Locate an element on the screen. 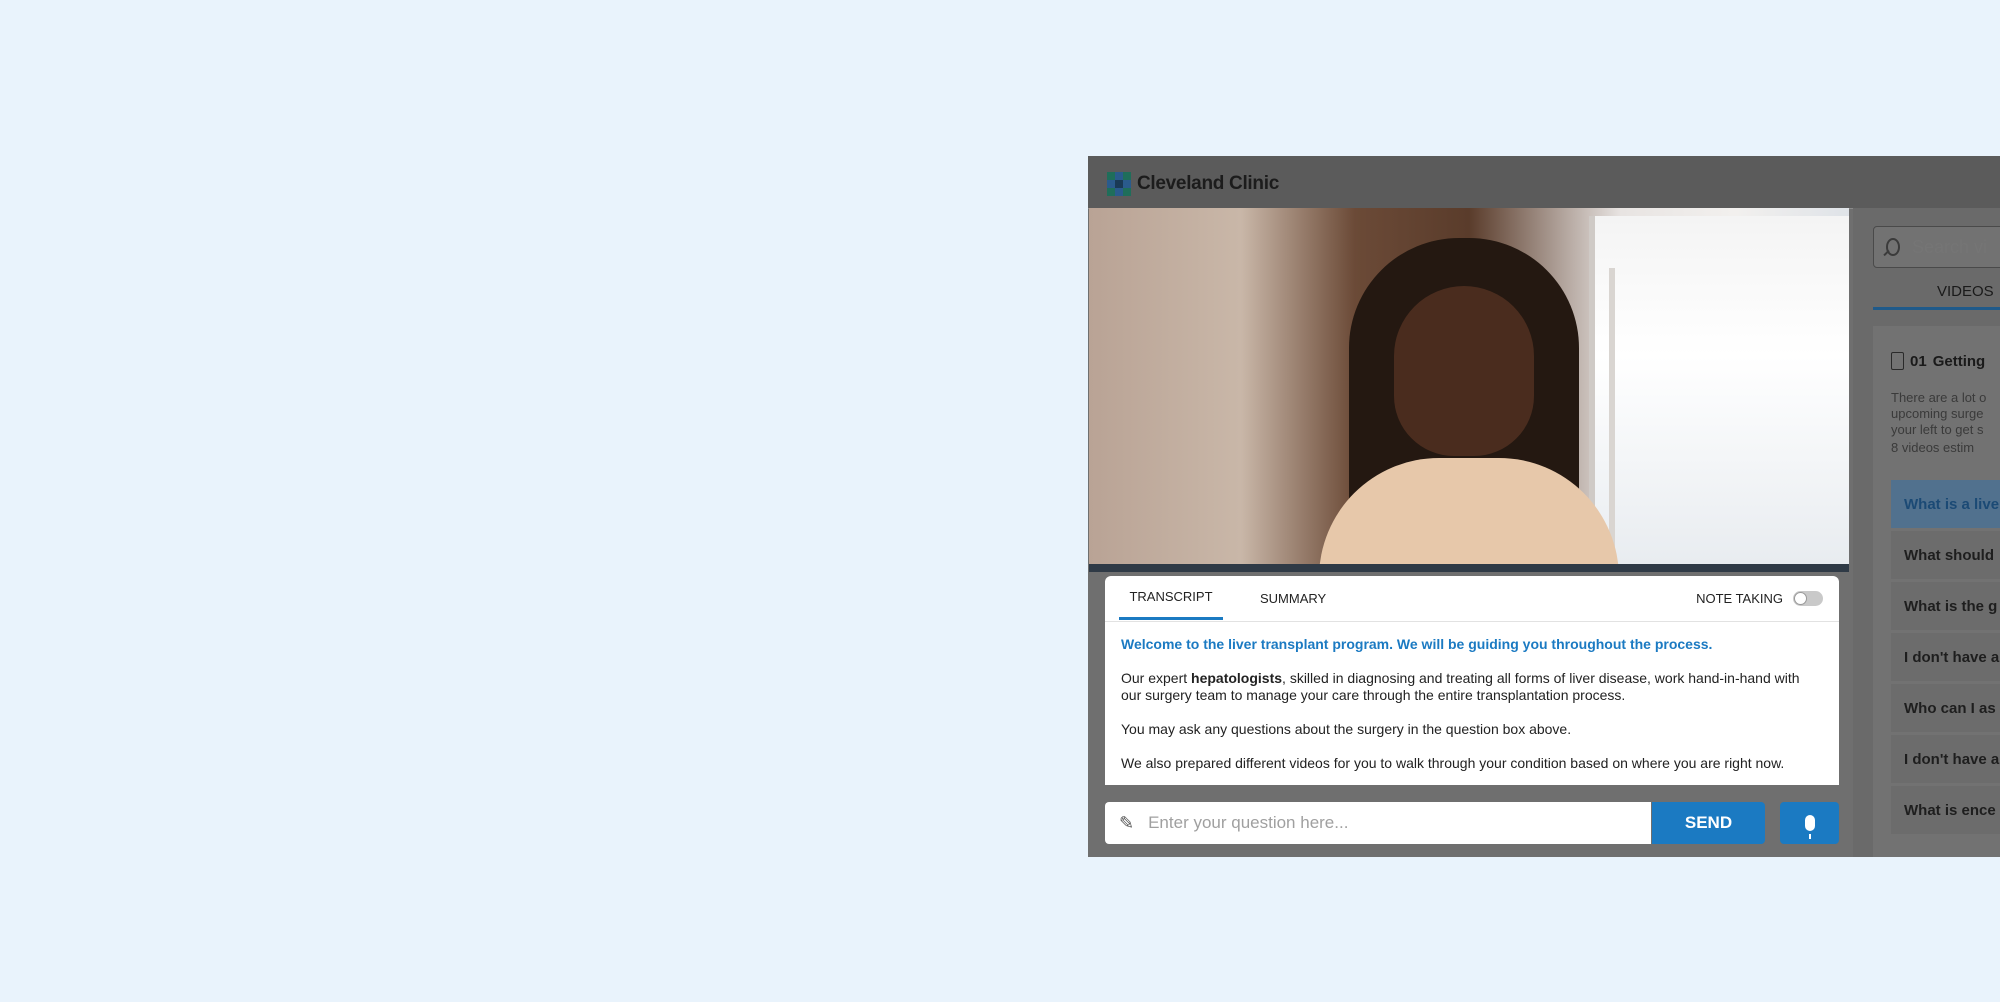 The height and width of the screenshot is (1002, 2000). question-box: ✎ is located at coordinates (1378, 823).